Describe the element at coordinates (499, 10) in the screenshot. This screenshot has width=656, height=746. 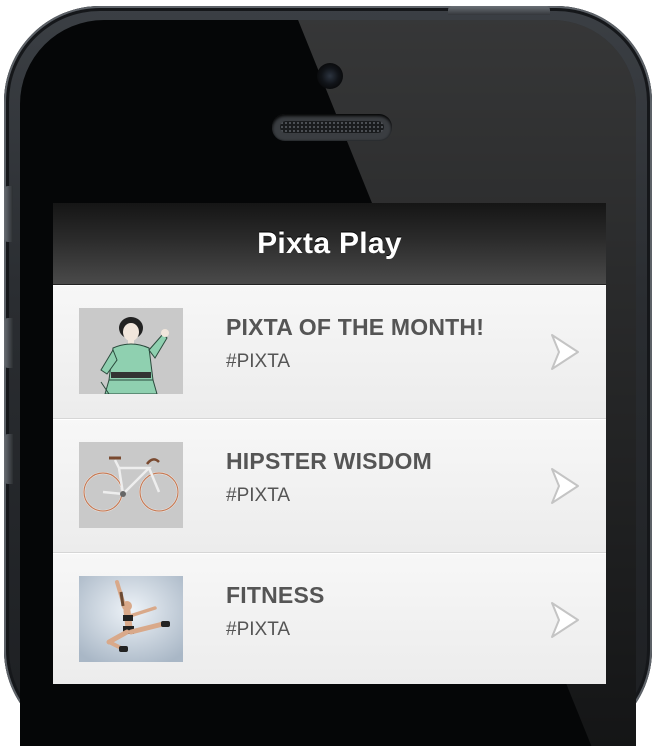
I see `power-button` at that location.